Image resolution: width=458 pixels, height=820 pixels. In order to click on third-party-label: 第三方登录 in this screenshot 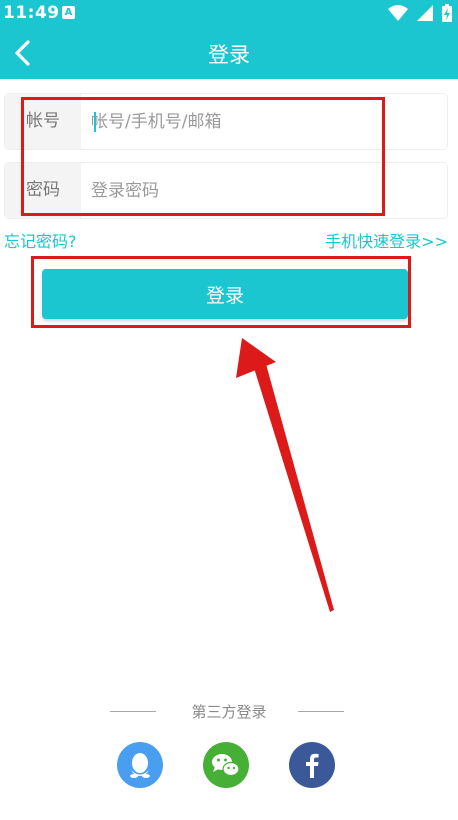, I will do `click(229, 712)`.